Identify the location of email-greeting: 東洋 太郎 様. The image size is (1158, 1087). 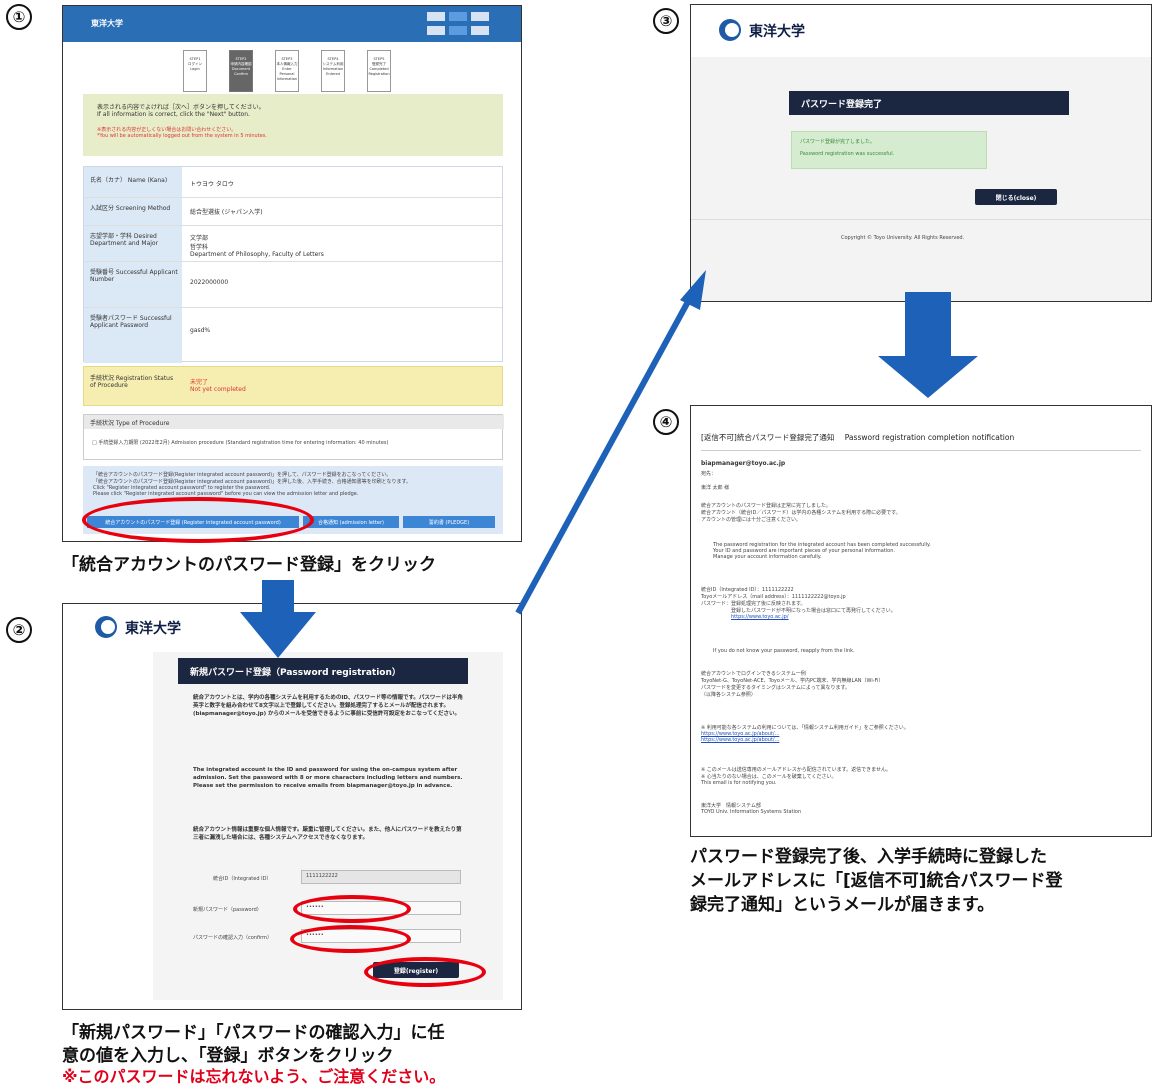
(715, 488).